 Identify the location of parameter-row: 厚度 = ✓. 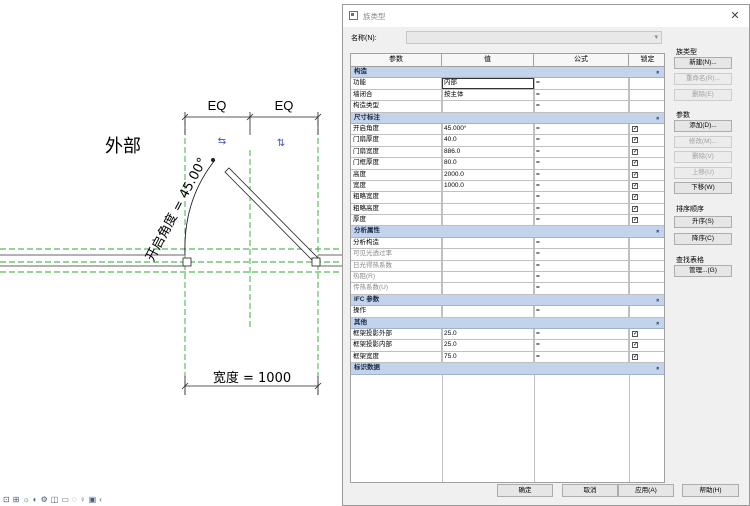
(507, 221).